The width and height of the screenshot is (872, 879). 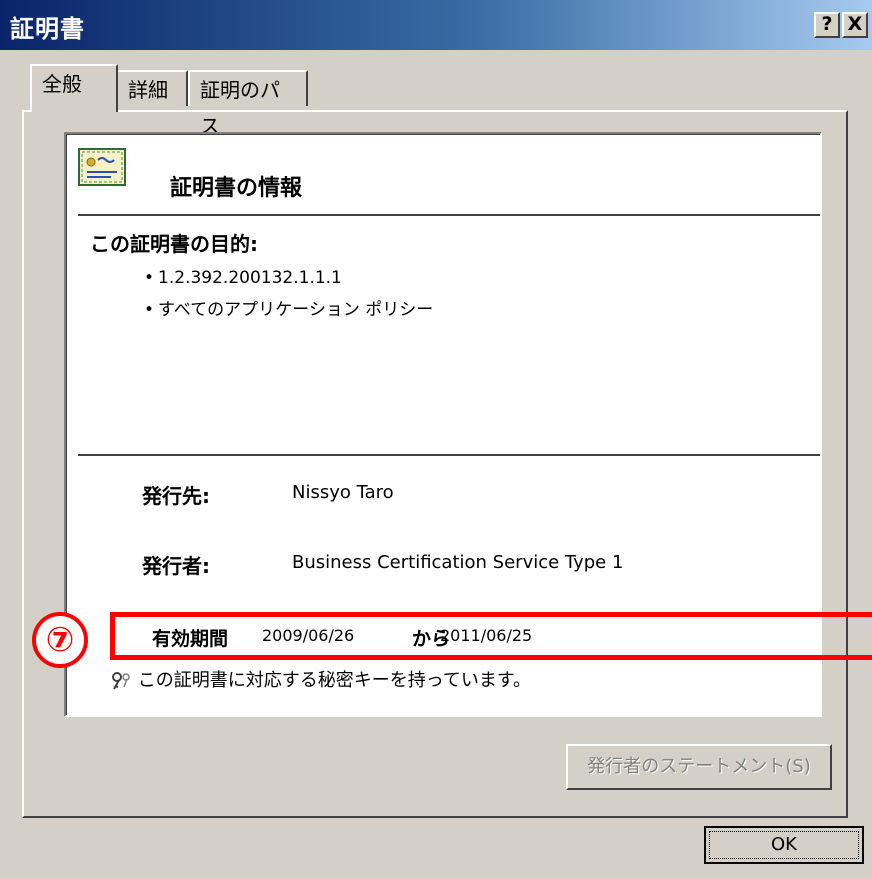 What do you see at coordinates (784, 845) in the screenshot?
I see `ok-button: OK` at bounding box center [784, 845].